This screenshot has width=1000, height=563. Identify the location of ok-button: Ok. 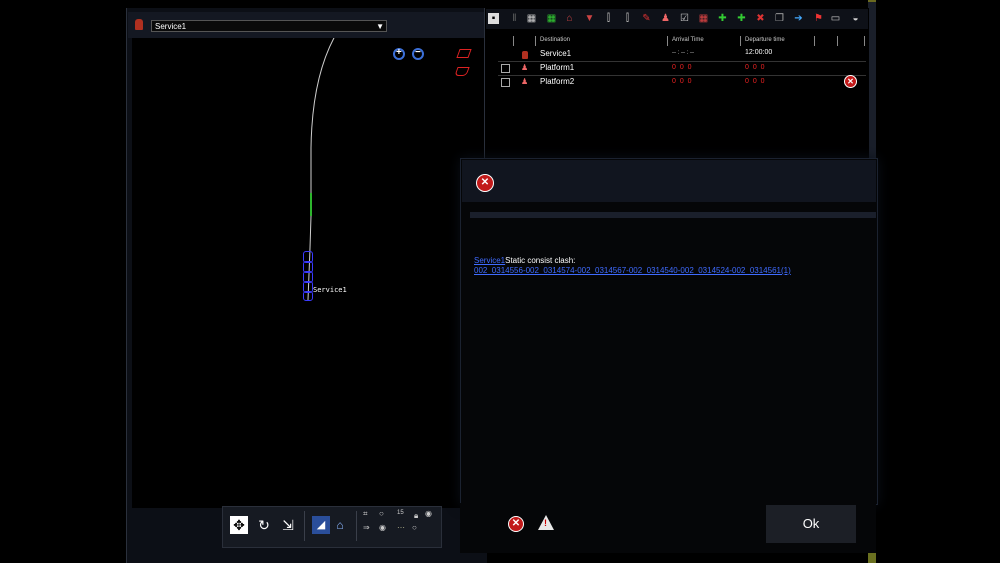
(811, 524).